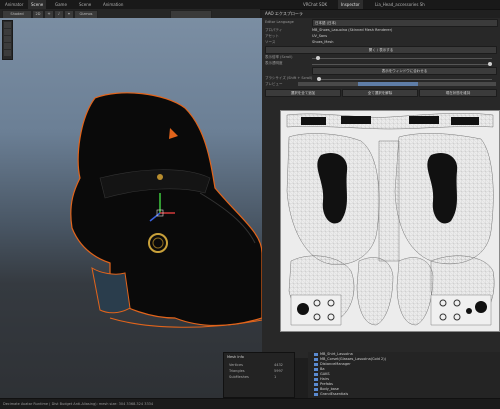 The image size is (500, 409). What do you see at coordinates (278, 365) in the screenshot?
I see `vertices-value: 4432` at bounding box center [278, 365].